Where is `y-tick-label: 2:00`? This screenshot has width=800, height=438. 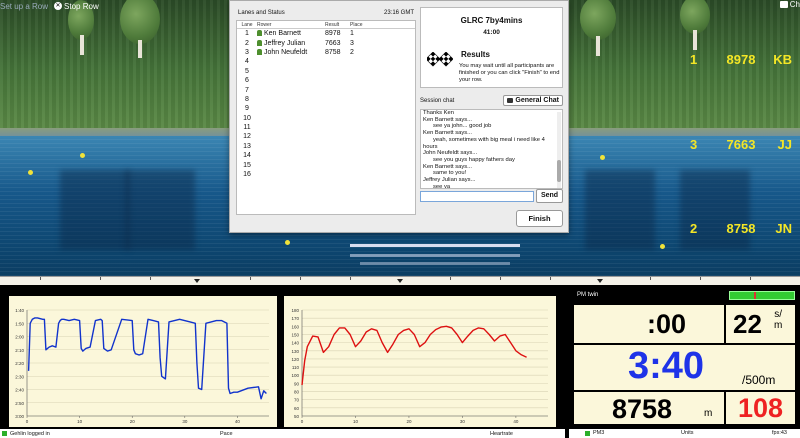
y-tick-label: 2:00 is located at coordinates (19, 337).